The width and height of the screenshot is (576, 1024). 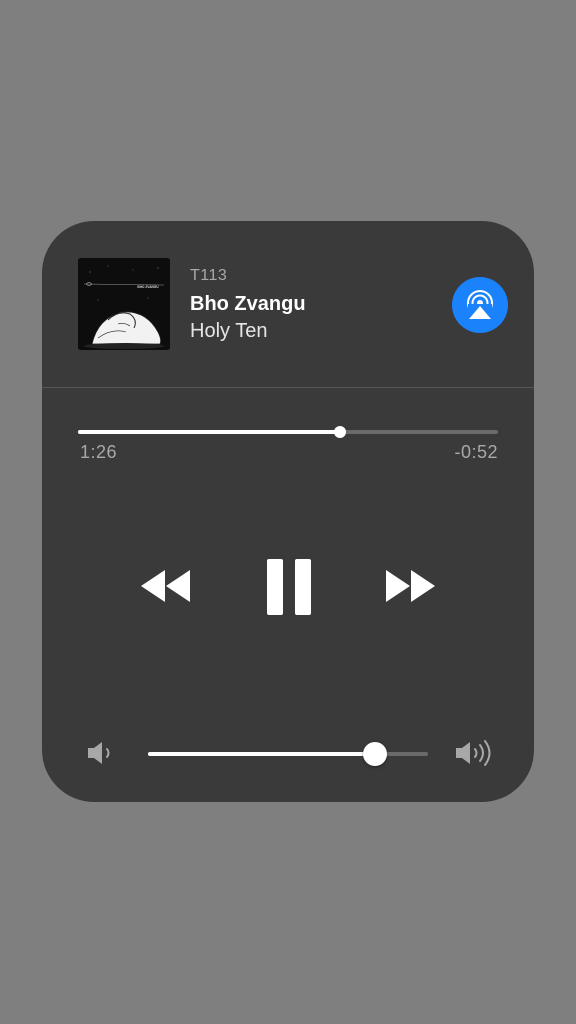 What do you see at coordinates (476, 452) in the screenshot?
I see `remaining-time: -0:52` at bounding box center [476, 452].